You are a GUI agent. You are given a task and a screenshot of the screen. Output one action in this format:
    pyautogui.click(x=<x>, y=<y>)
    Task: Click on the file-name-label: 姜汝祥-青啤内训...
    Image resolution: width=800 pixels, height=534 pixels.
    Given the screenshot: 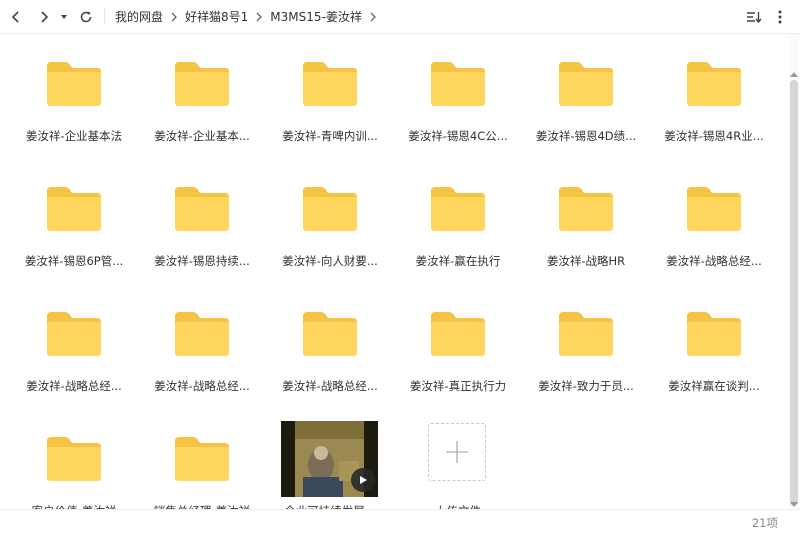 What is the action you would take?
    pyautogui.click(x=330, y=136)
    